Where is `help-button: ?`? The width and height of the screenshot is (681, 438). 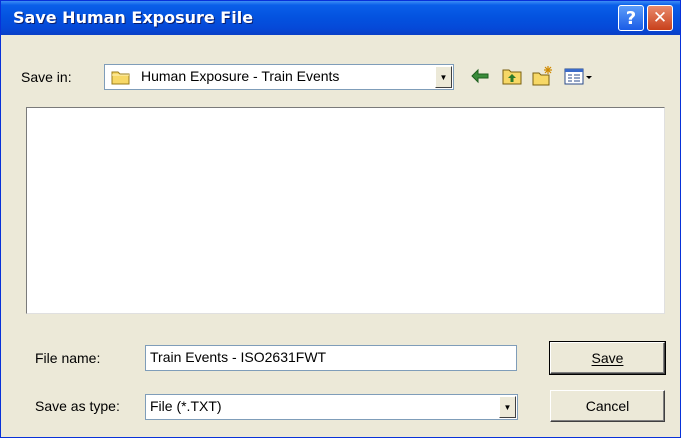
help-button: ? is located at coordinates (631, 18).